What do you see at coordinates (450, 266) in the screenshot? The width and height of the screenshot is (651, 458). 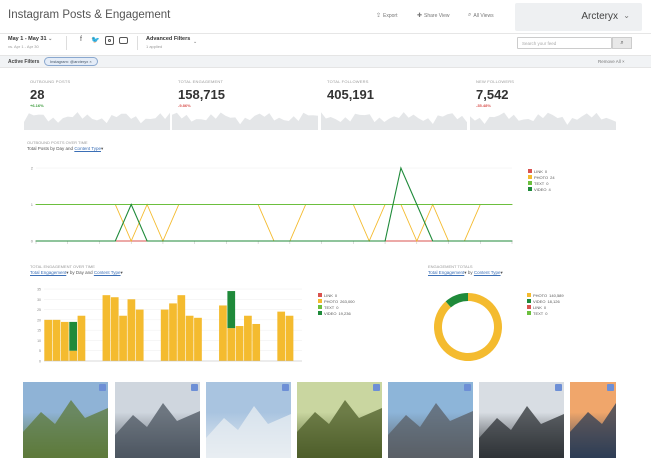 I see `totals-chart-title: Engagement Totals` at bounding box center [450, 266].